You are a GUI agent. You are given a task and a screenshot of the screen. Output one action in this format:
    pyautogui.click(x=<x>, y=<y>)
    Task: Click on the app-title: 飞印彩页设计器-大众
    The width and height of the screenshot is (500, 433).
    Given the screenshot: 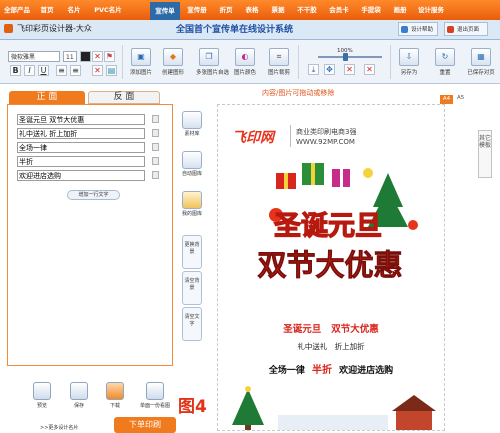 What is the action you would take?
    pyautogui.click(x=54, y=28)
    